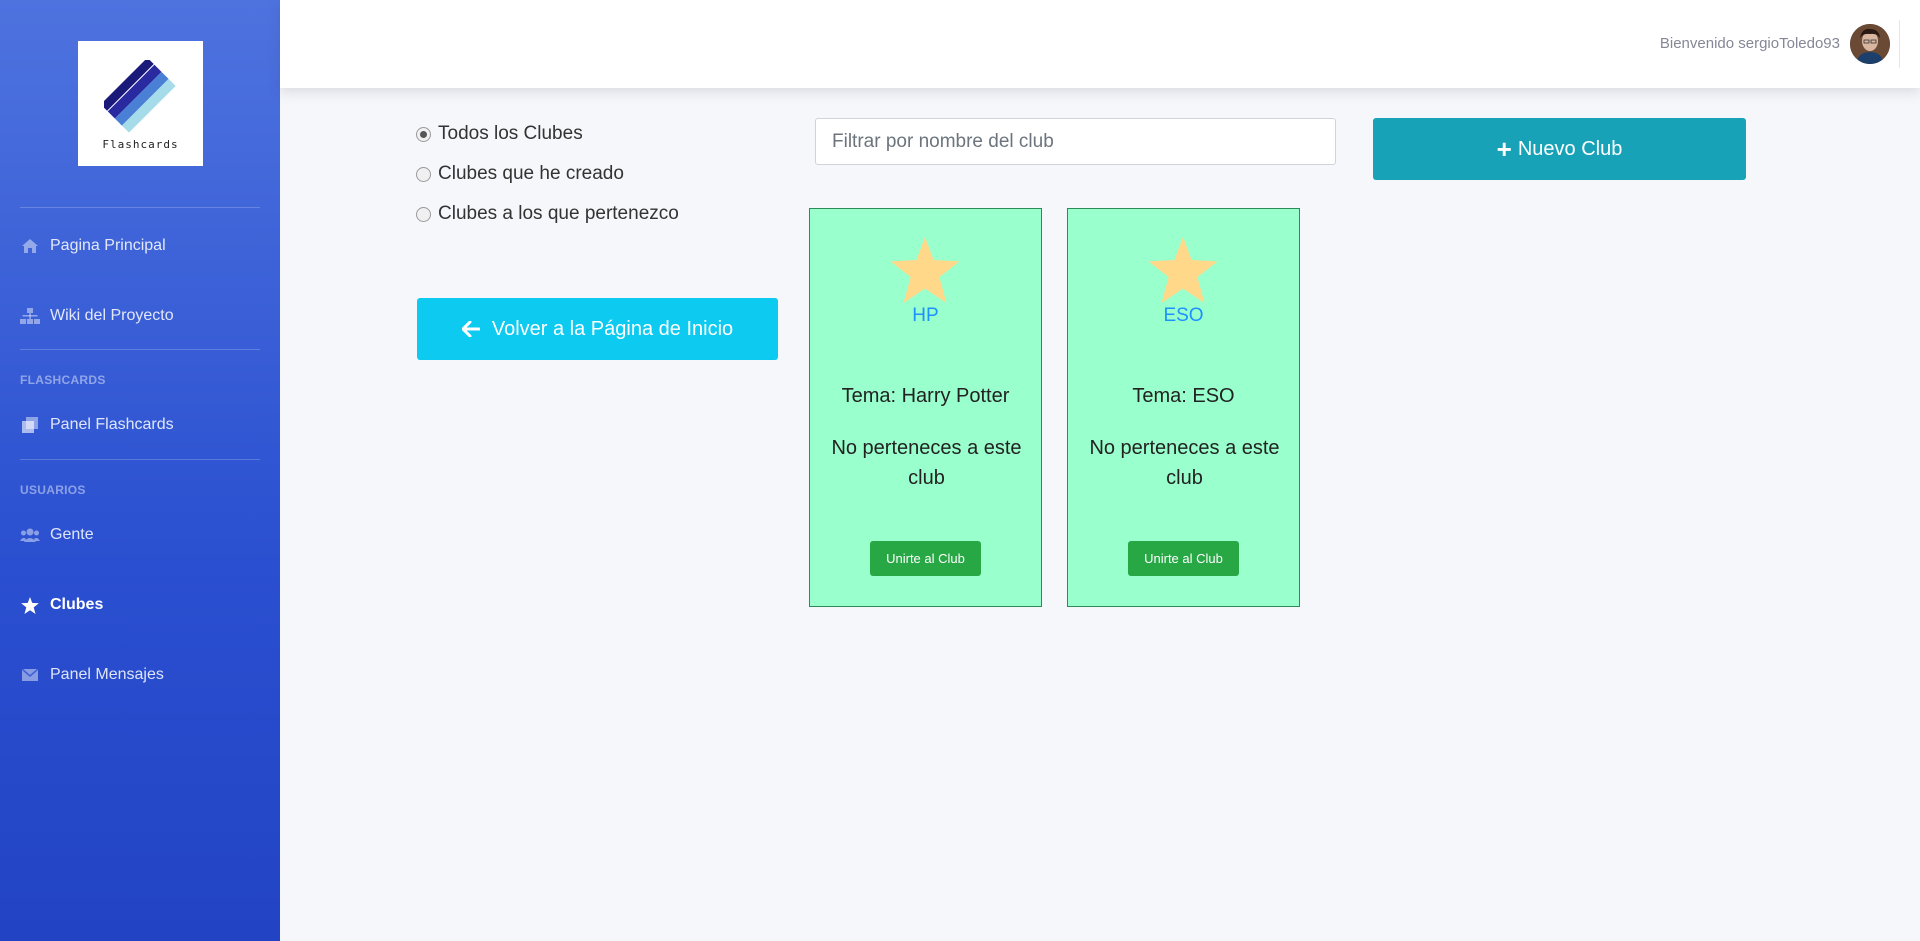  What do you see at coordinates (925, 316) in the screenshot?
I see `club-name: HP` at bounding box center [925, 316].